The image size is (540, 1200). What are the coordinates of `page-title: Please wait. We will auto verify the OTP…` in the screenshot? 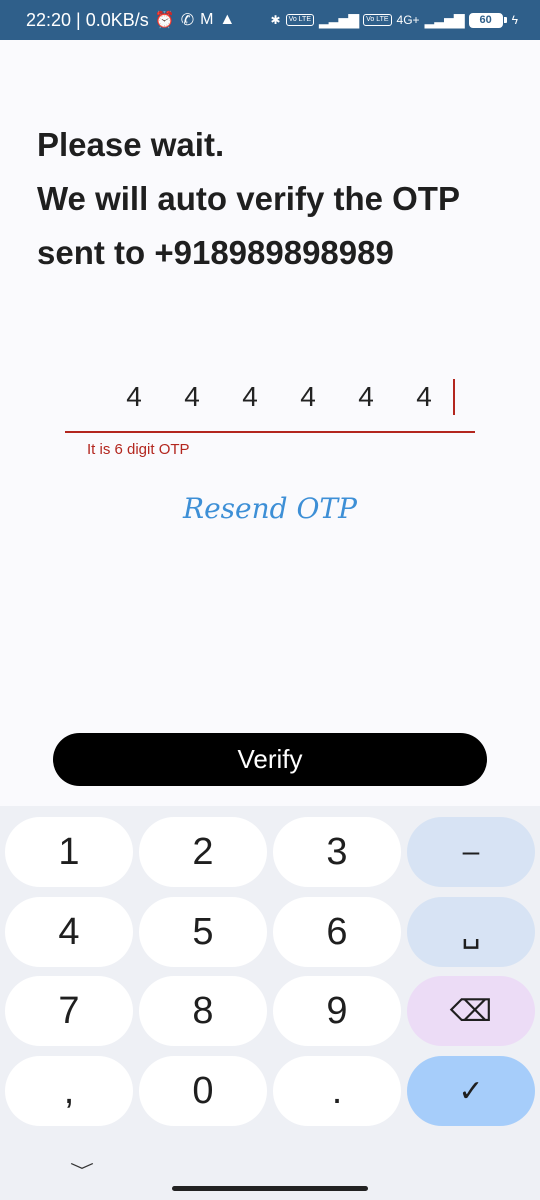 It's located at (277, 199).